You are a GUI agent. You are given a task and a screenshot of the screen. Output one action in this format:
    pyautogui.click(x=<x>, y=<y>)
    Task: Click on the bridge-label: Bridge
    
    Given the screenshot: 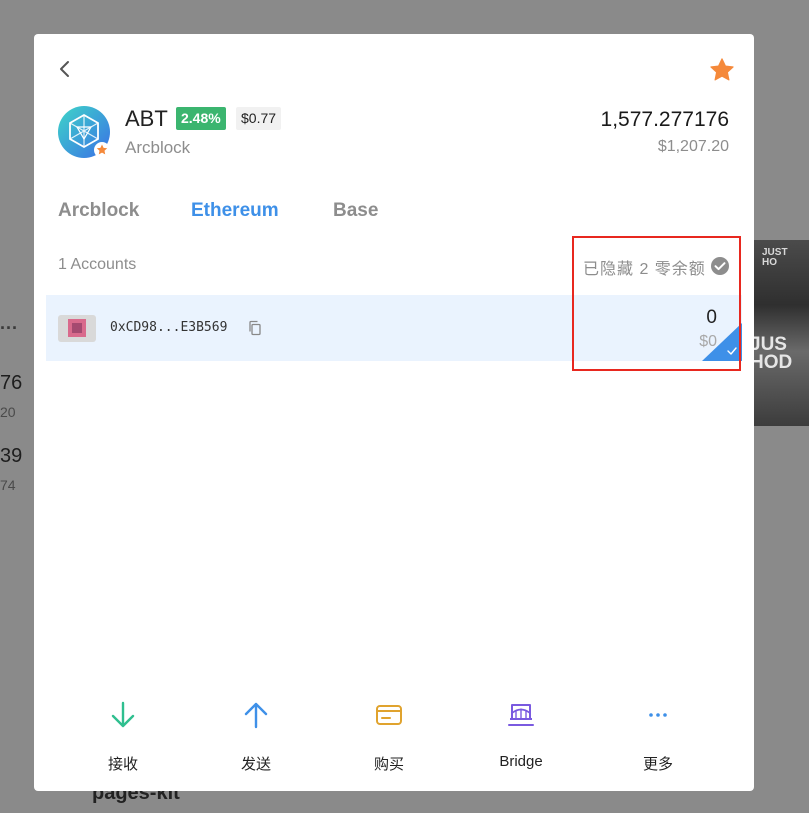 What is the action you would take?
    pyautogui.click(x=521, y=761)
    